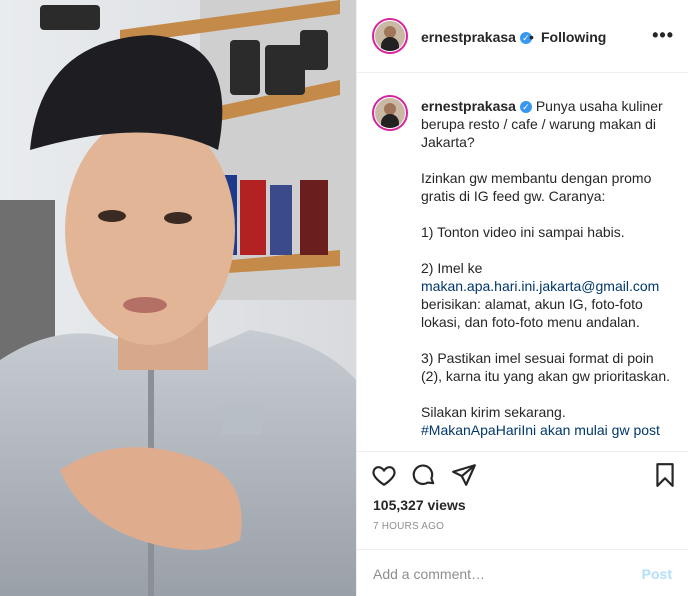  I want to click on comment-icon, so click(424, 475).